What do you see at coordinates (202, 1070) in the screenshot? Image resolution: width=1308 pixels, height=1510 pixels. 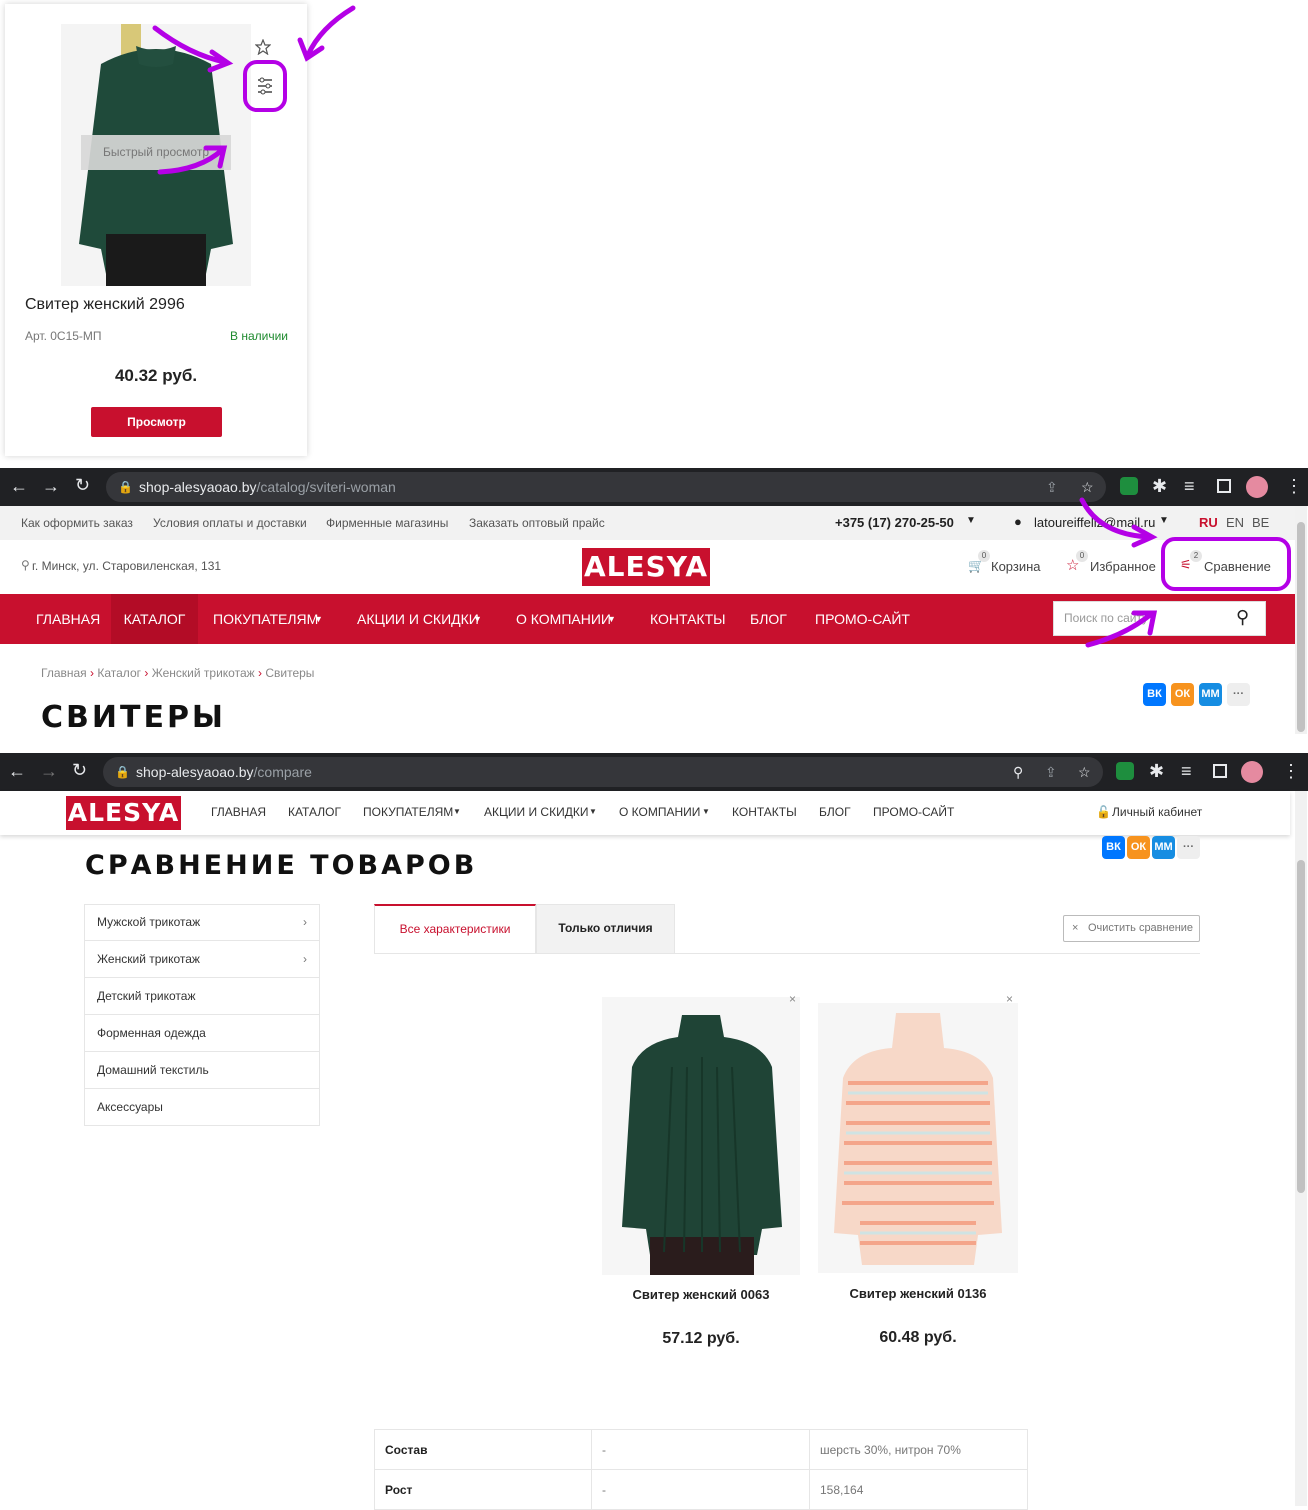 I see `sidebar-item-home-textile: Домашний текстиль` at bounding box center [202, 1070].